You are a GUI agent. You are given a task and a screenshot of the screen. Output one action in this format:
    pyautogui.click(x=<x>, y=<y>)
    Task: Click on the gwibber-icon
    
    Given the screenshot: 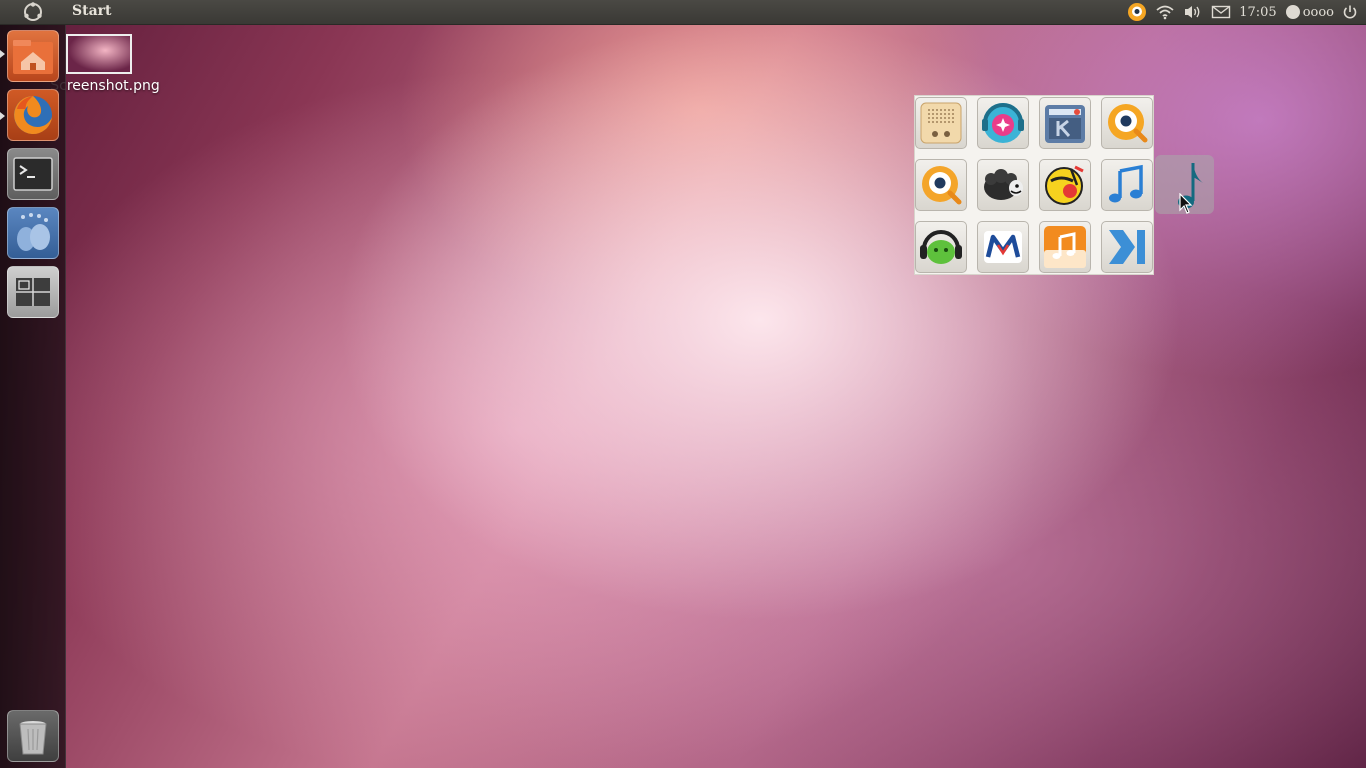 What is the action you would take?
    pyautogui.click(x=33, y=232)
    